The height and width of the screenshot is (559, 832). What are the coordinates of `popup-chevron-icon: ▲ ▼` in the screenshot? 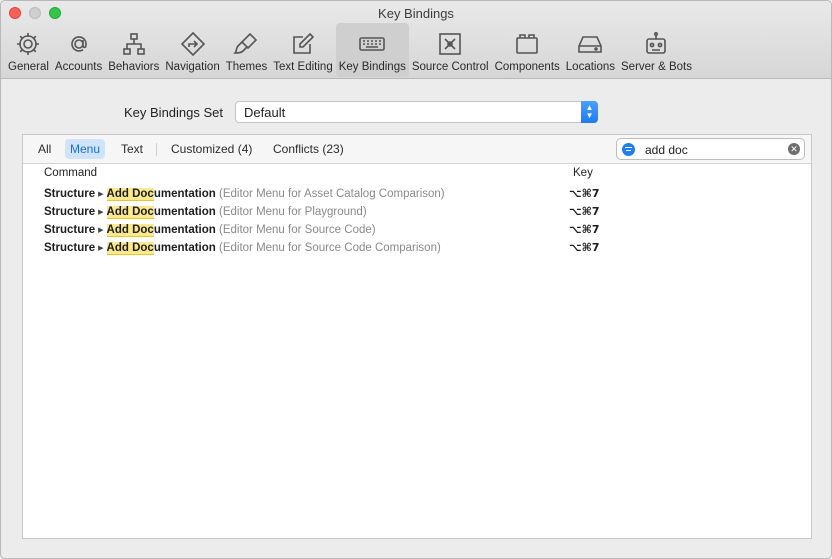 It's located at (589, 112).